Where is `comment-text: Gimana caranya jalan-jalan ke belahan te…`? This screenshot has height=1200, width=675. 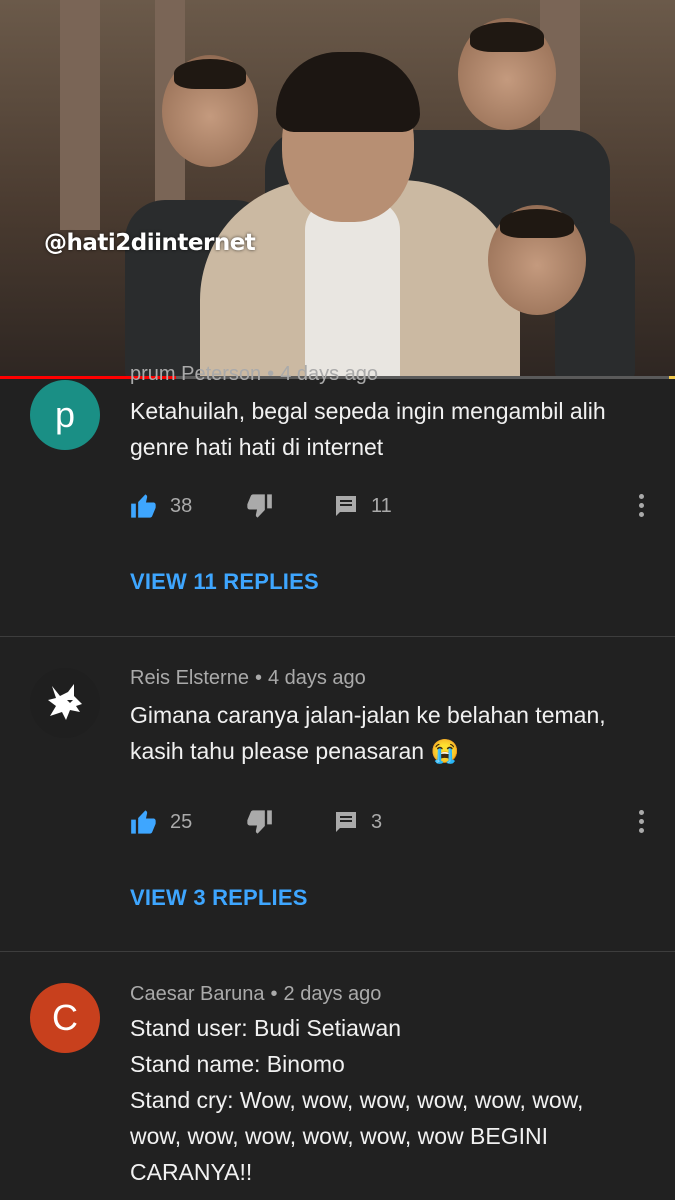 comment-text: Gimana caranya jalan-jalan ke belahan te… is located at coordinates (390, 733).